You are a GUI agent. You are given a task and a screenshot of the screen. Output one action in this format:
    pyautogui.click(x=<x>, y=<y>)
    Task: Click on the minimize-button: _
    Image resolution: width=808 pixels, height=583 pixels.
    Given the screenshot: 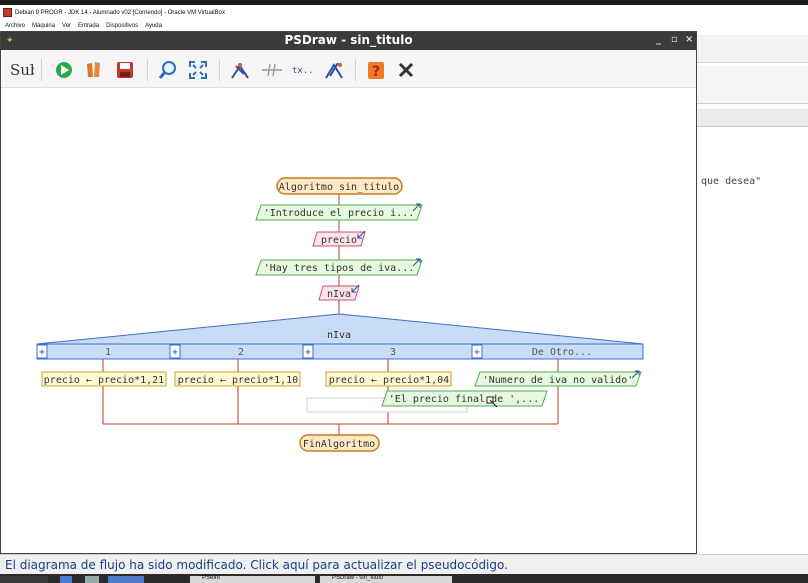 What is the action you would take?
    pyautogui.click(x=658, y=39)
    